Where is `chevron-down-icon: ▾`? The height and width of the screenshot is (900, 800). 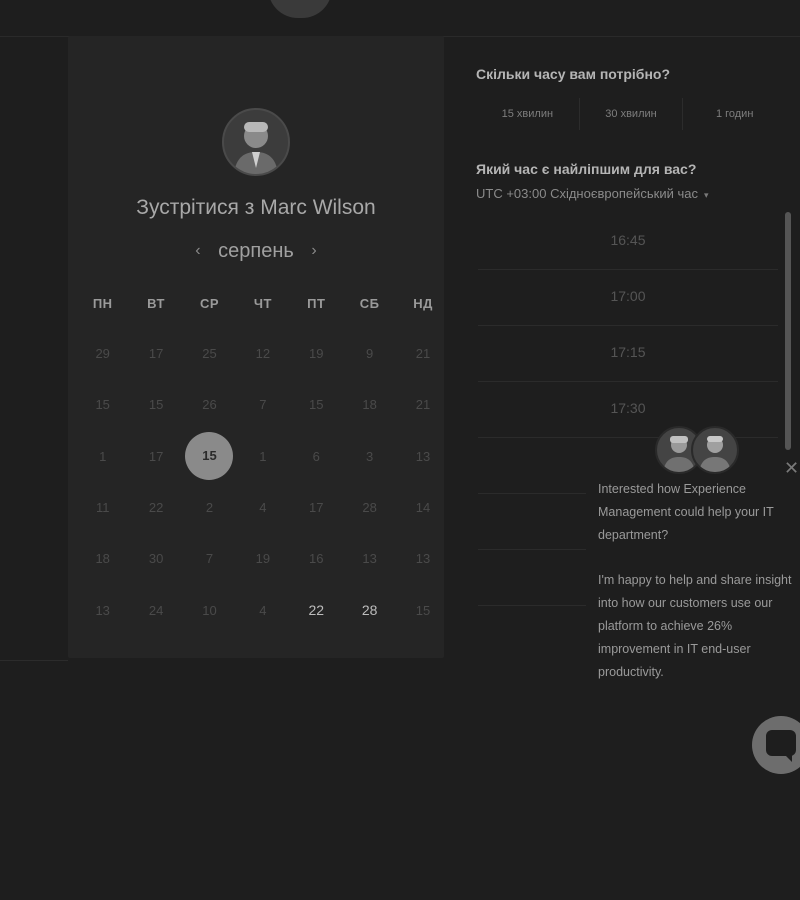 chevron-down-icon: ▾ is located at coordinates (706, 195).